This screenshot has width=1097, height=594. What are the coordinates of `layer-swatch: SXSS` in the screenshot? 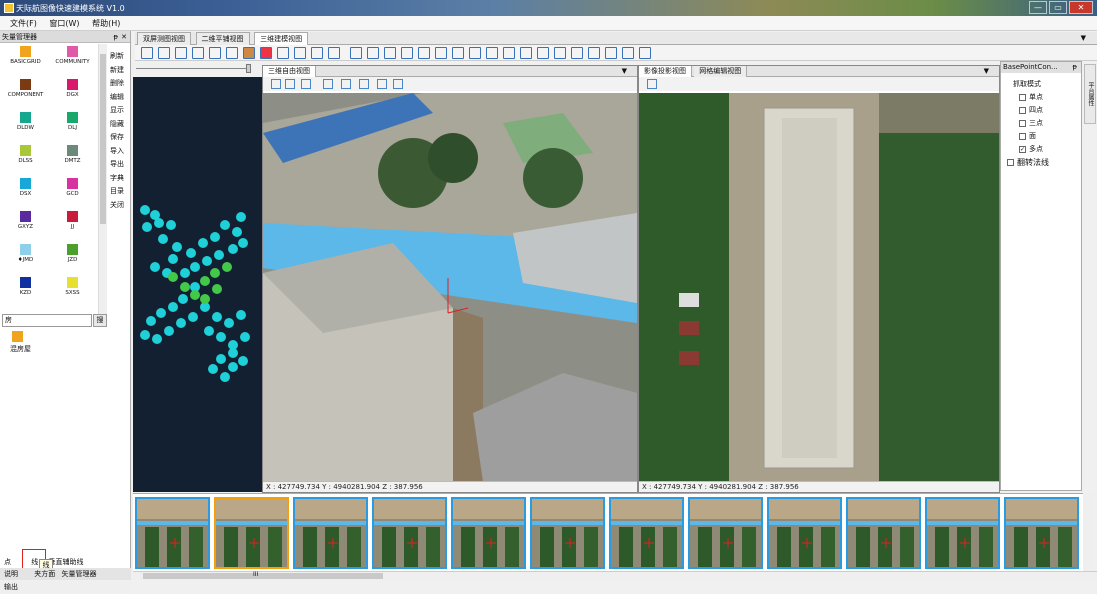 It's located at (72, 290).